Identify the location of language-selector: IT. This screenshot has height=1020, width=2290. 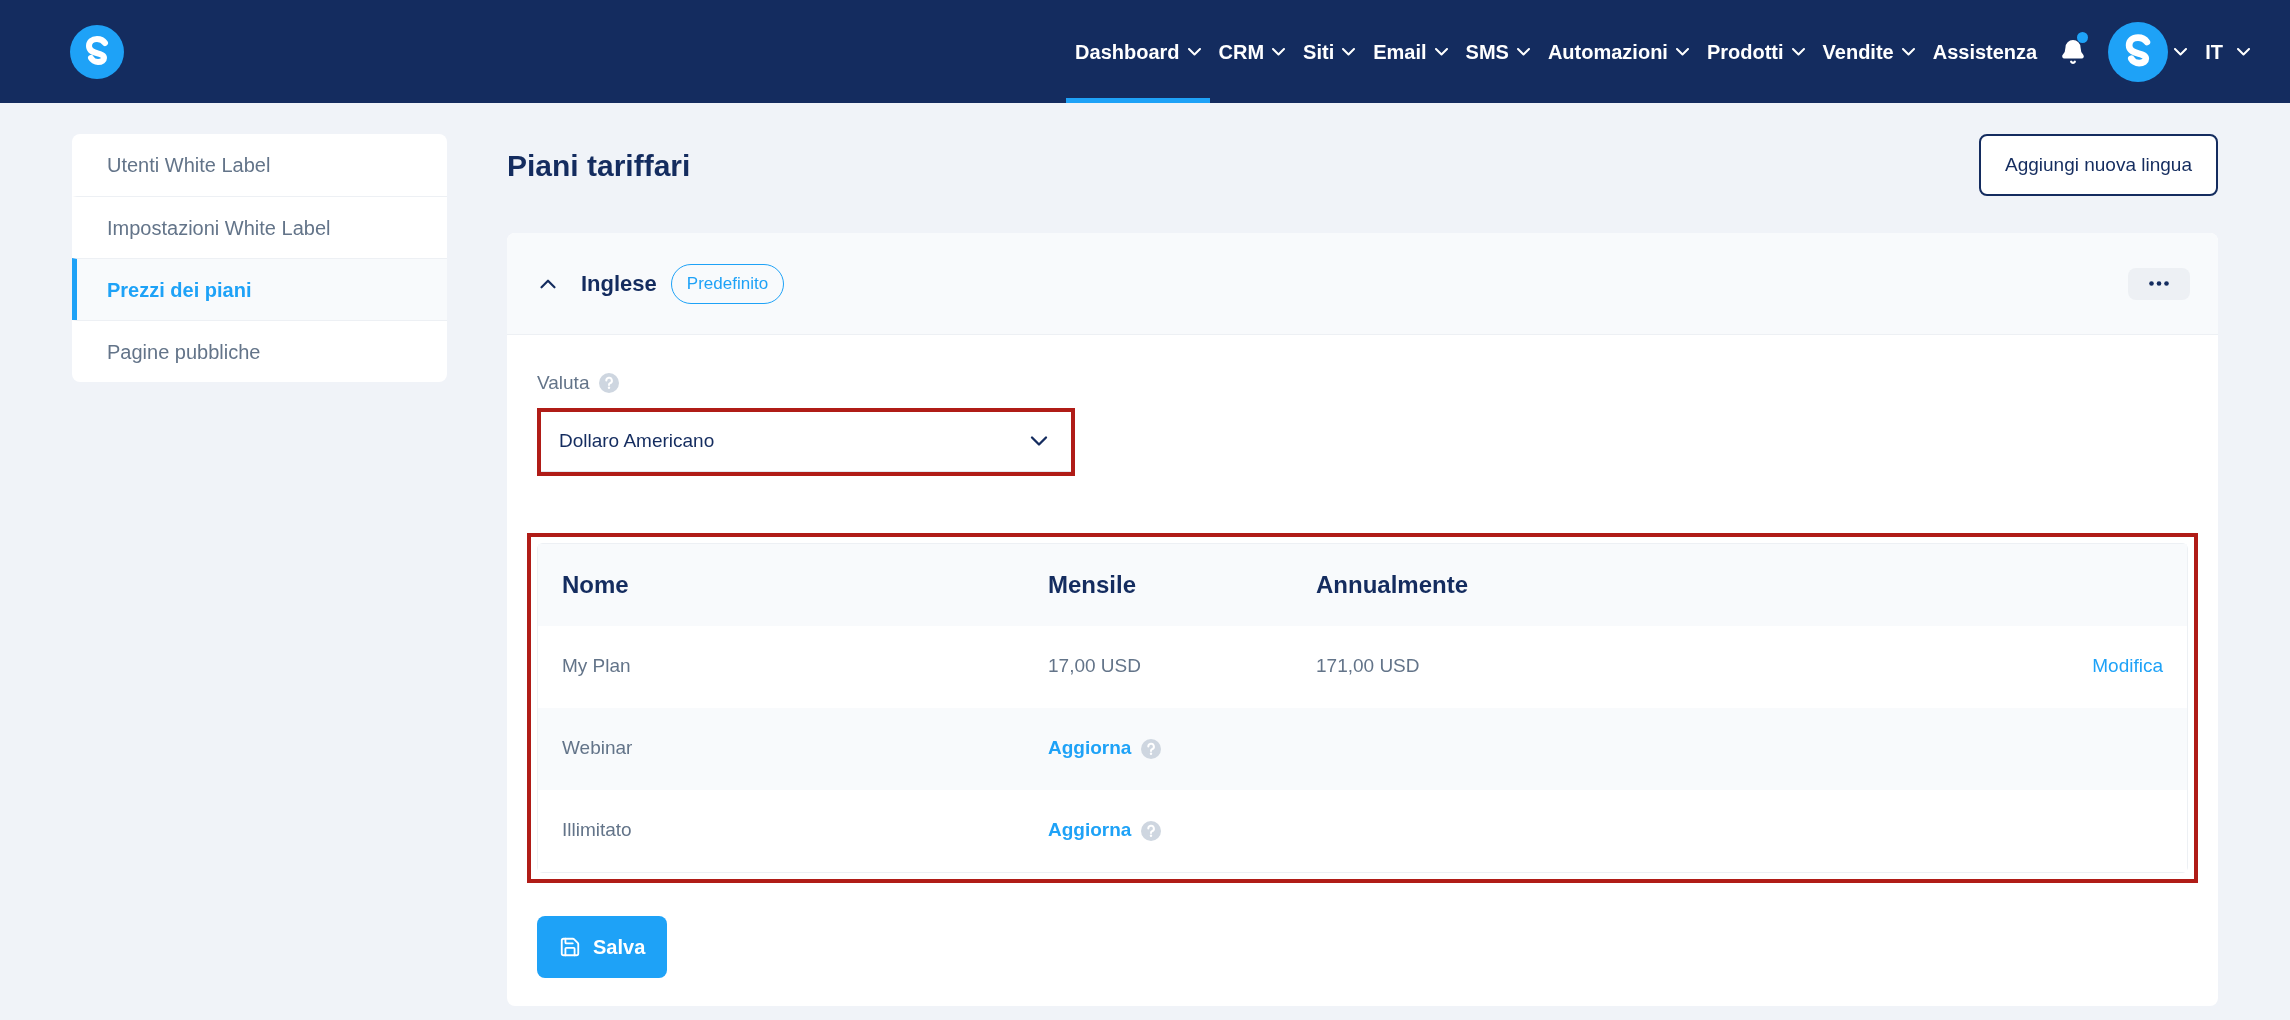
(2227, 51).